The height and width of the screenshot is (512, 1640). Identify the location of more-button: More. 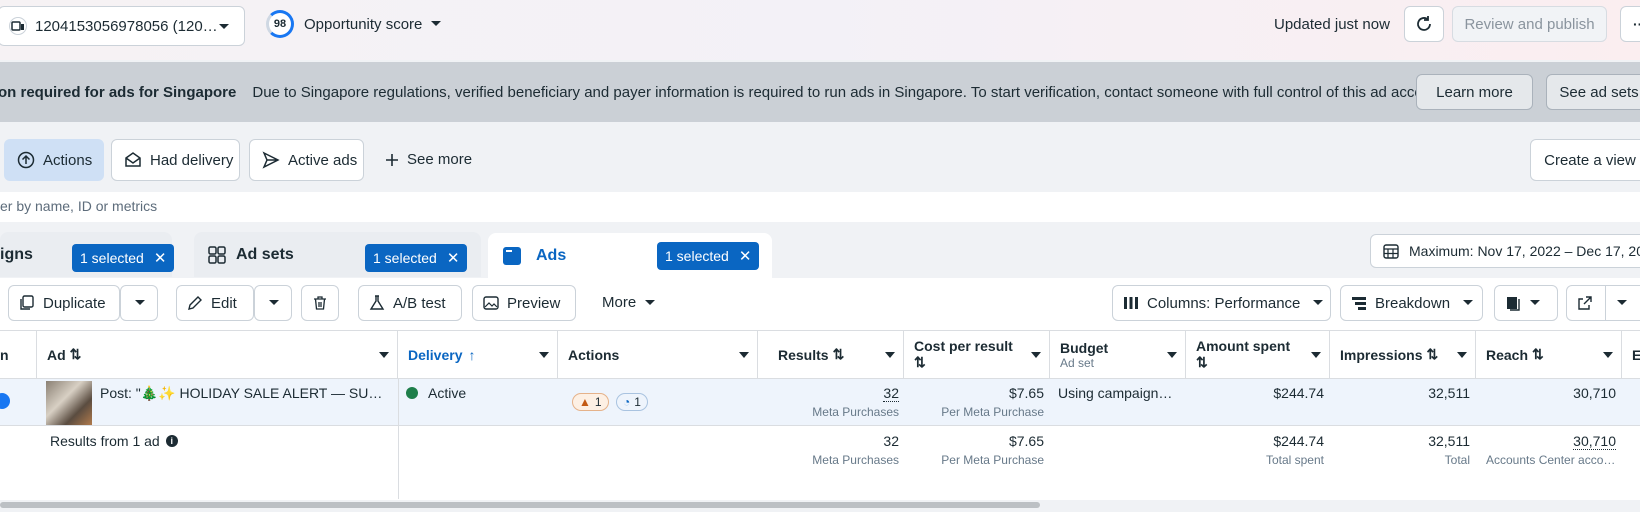
(629, 302).